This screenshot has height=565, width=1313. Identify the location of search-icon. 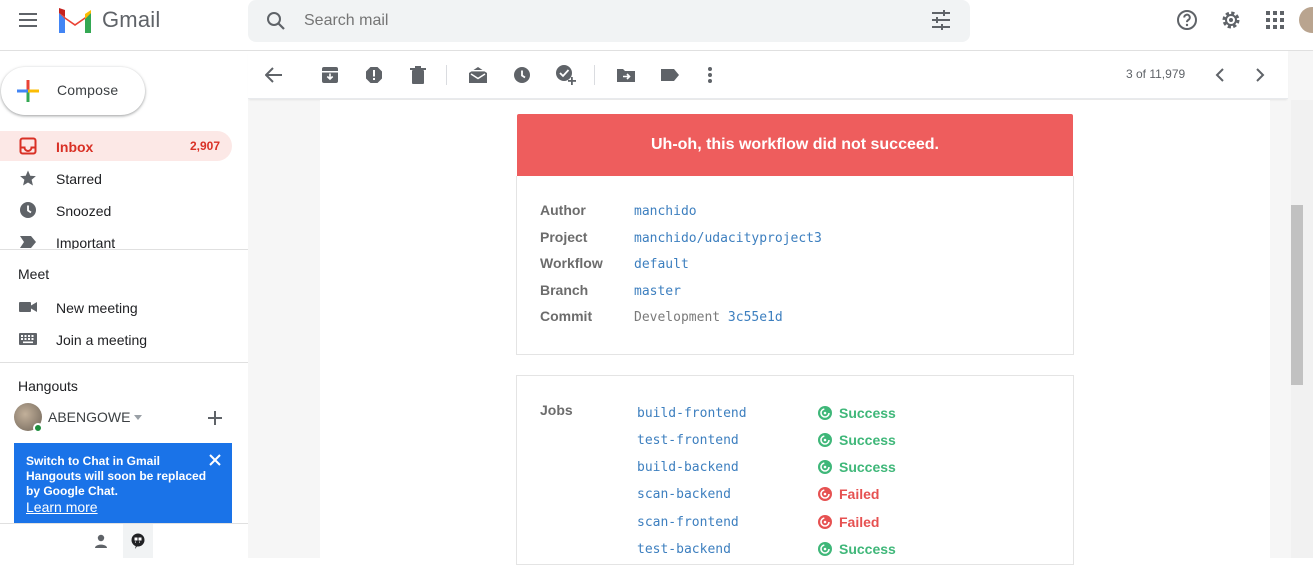
(276, 21).